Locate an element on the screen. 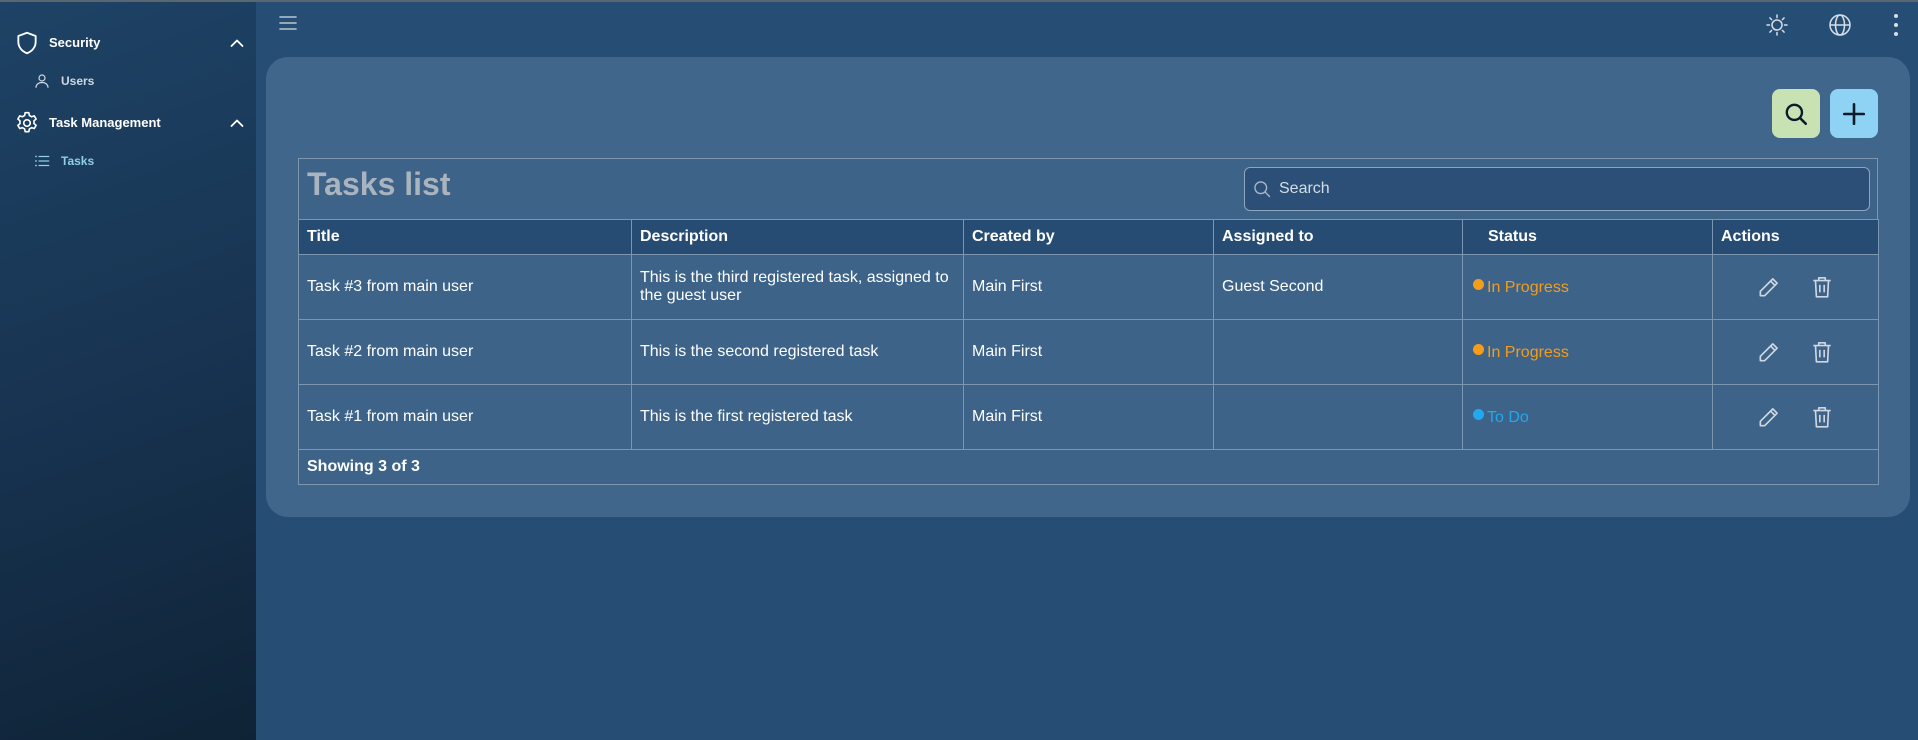 The image size is (1918, 740). sidebar-item-label: Users is located at coordinates (78, 81).